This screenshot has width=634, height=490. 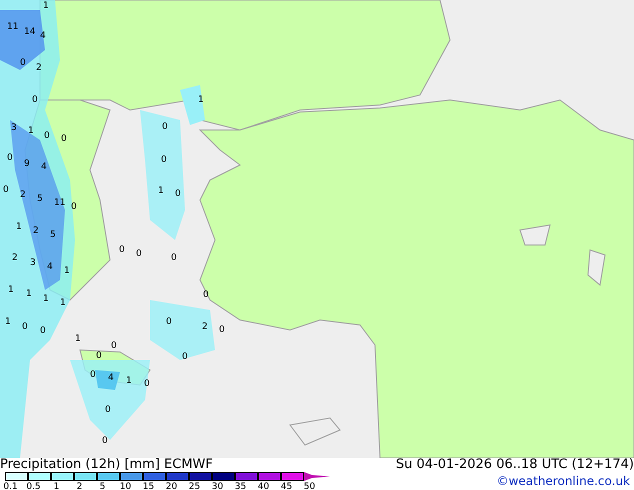 I want to click on legend-tick-label: 30, so click(x=218, y=485).